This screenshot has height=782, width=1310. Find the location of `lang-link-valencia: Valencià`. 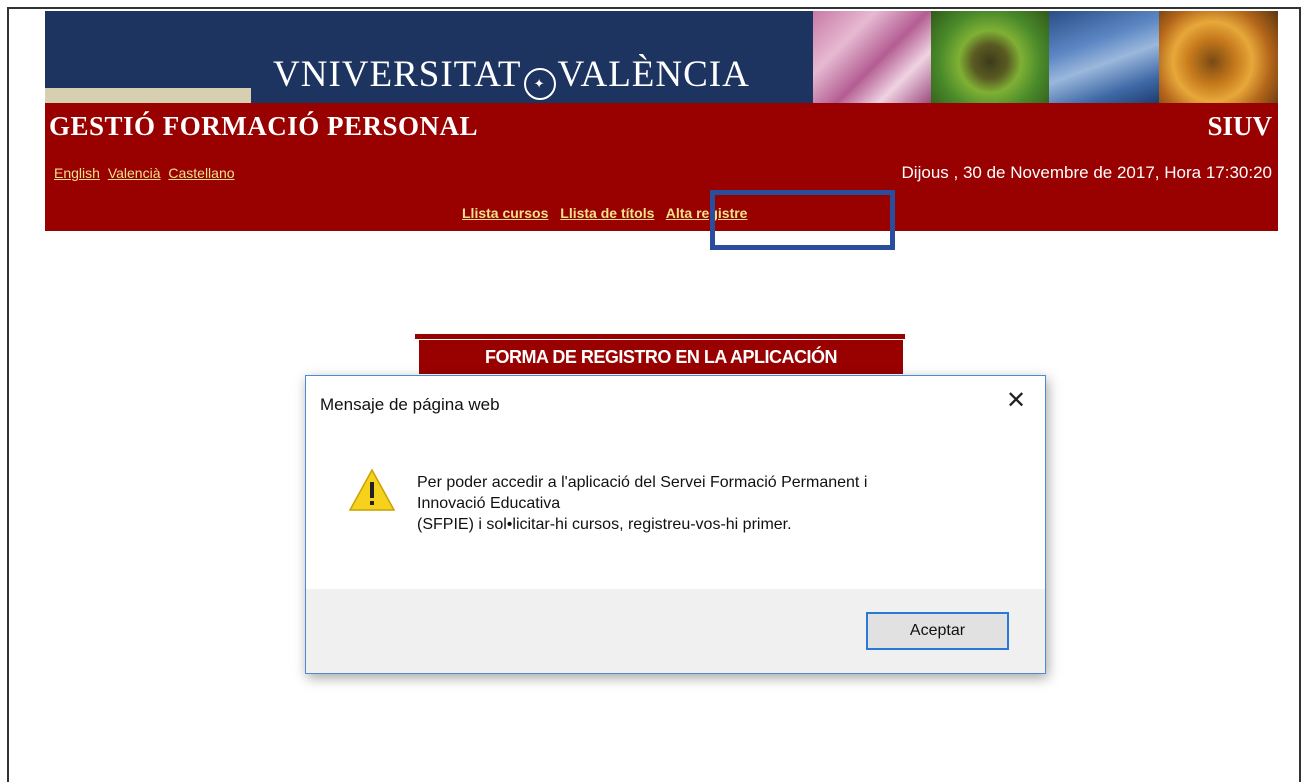

lang-link-valencia: Valencià is located at coordinates (134, 173).